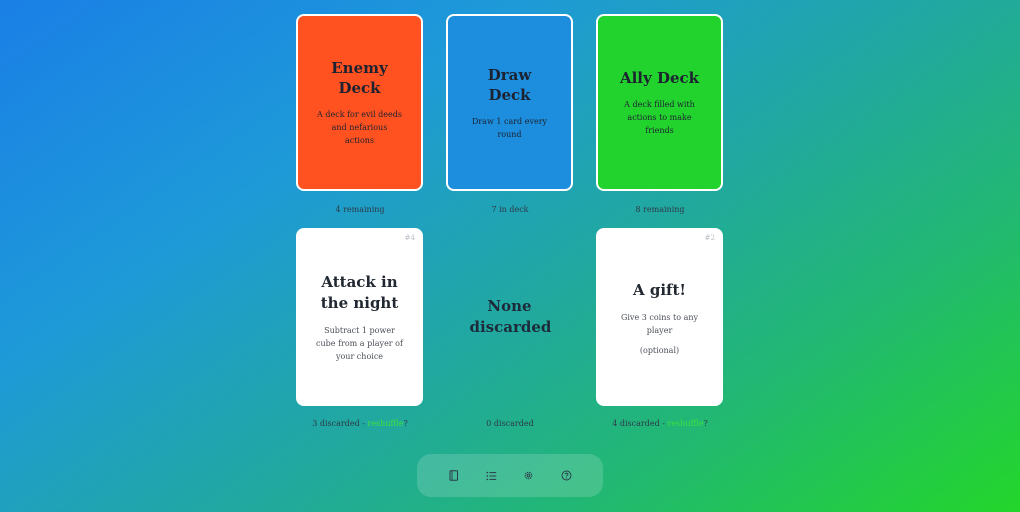  Describe the element at coordinates (405, 423) in the screenshot. I see `enemy-reshuffle-suffix: ?` at that location.